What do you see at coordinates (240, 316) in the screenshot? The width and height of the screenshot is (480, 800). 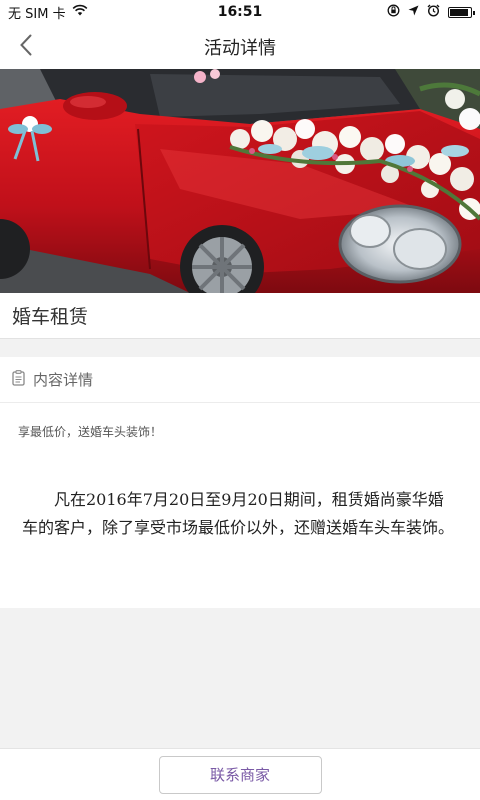 I see `activity-title-row: 婚车租赁` at bounding box center [240, 316].